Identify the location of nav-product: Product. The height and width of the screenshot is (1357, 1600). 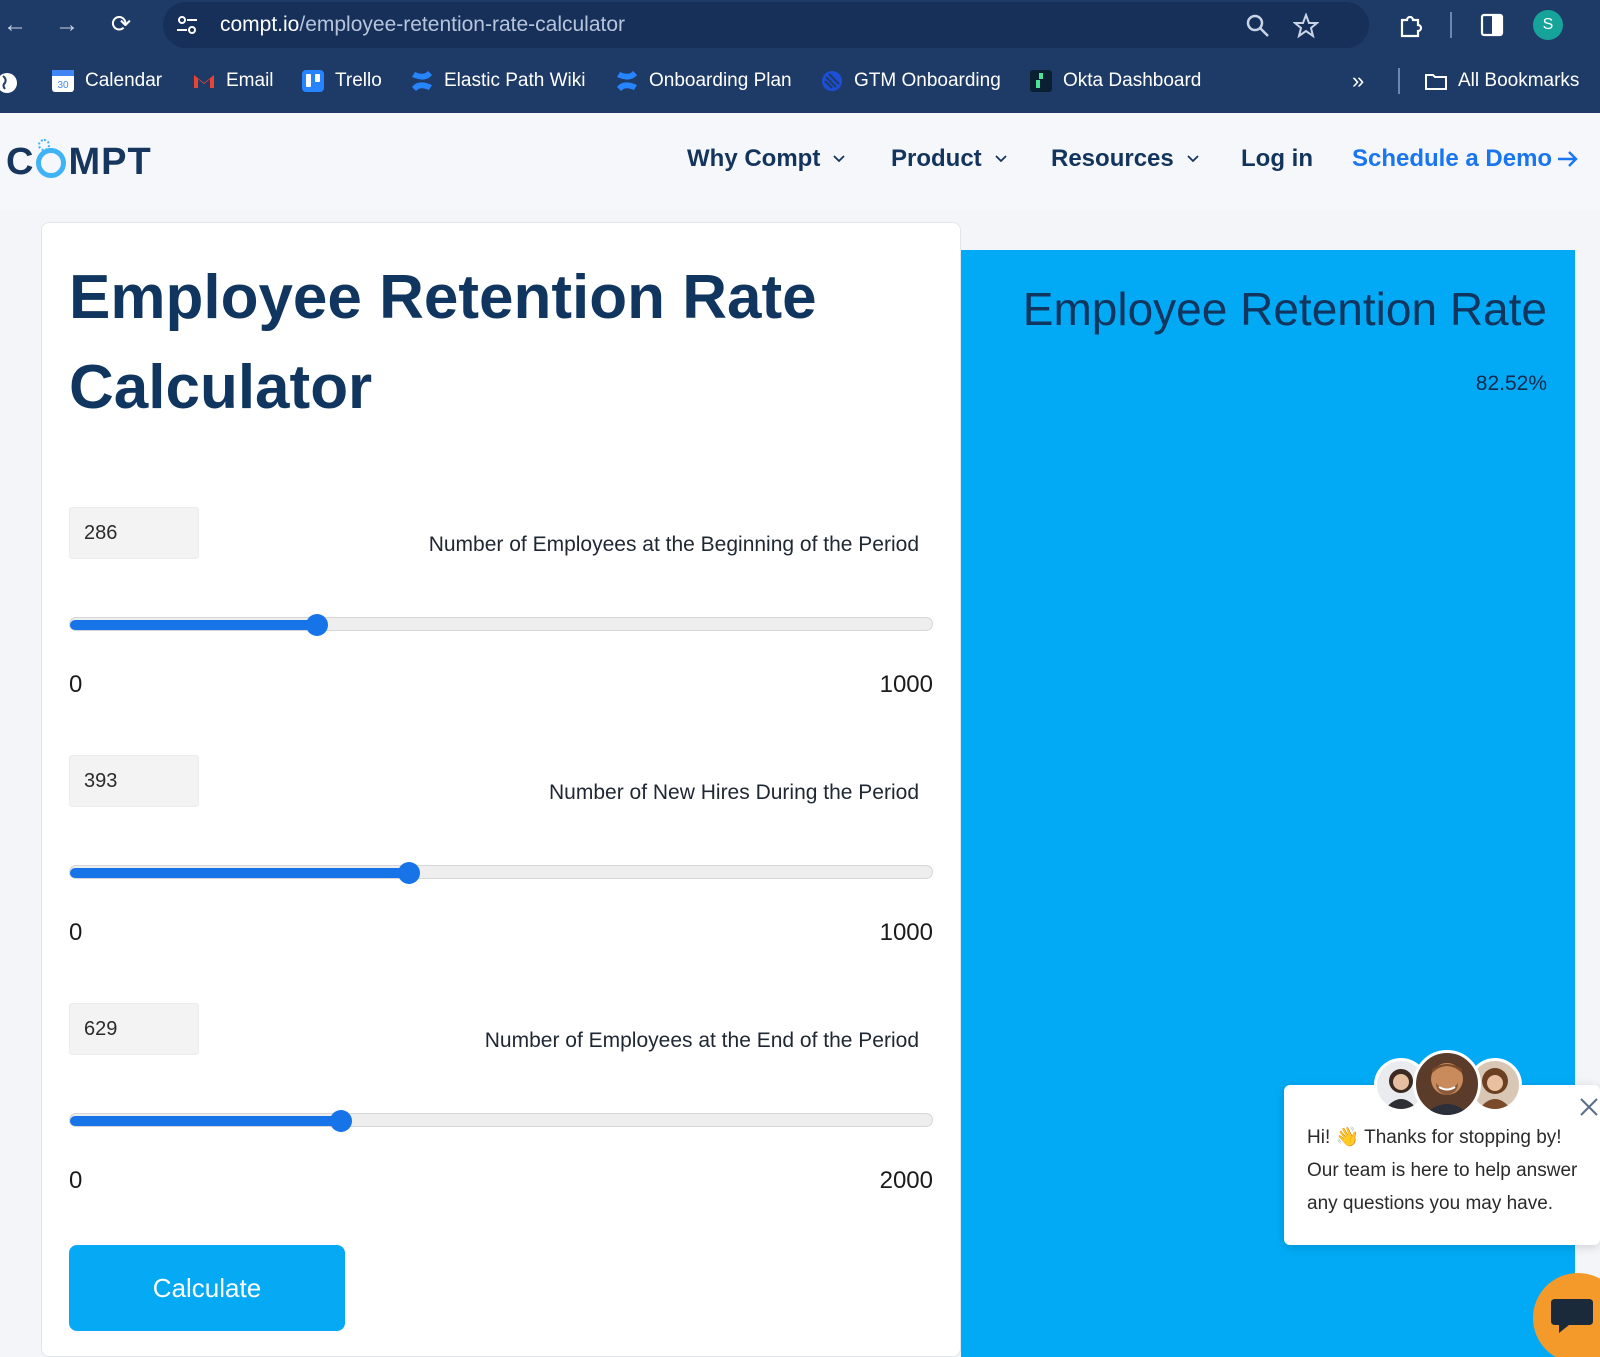
(949, 159).